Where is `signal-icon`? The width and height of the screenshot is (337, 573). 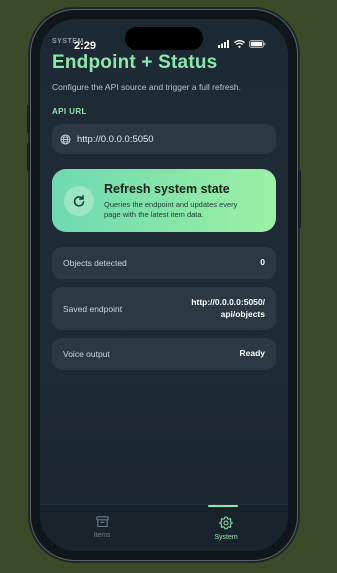
signal-icon is located at coordinates (223, 44).